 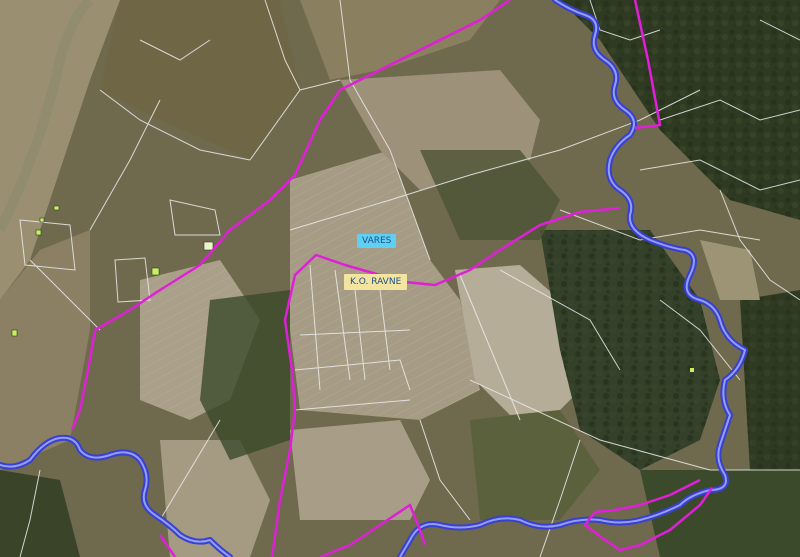 What do you see at coordinates (648, 515) in the screenshot?
I see `boundary-southeast` at bounding box center [648, 515].